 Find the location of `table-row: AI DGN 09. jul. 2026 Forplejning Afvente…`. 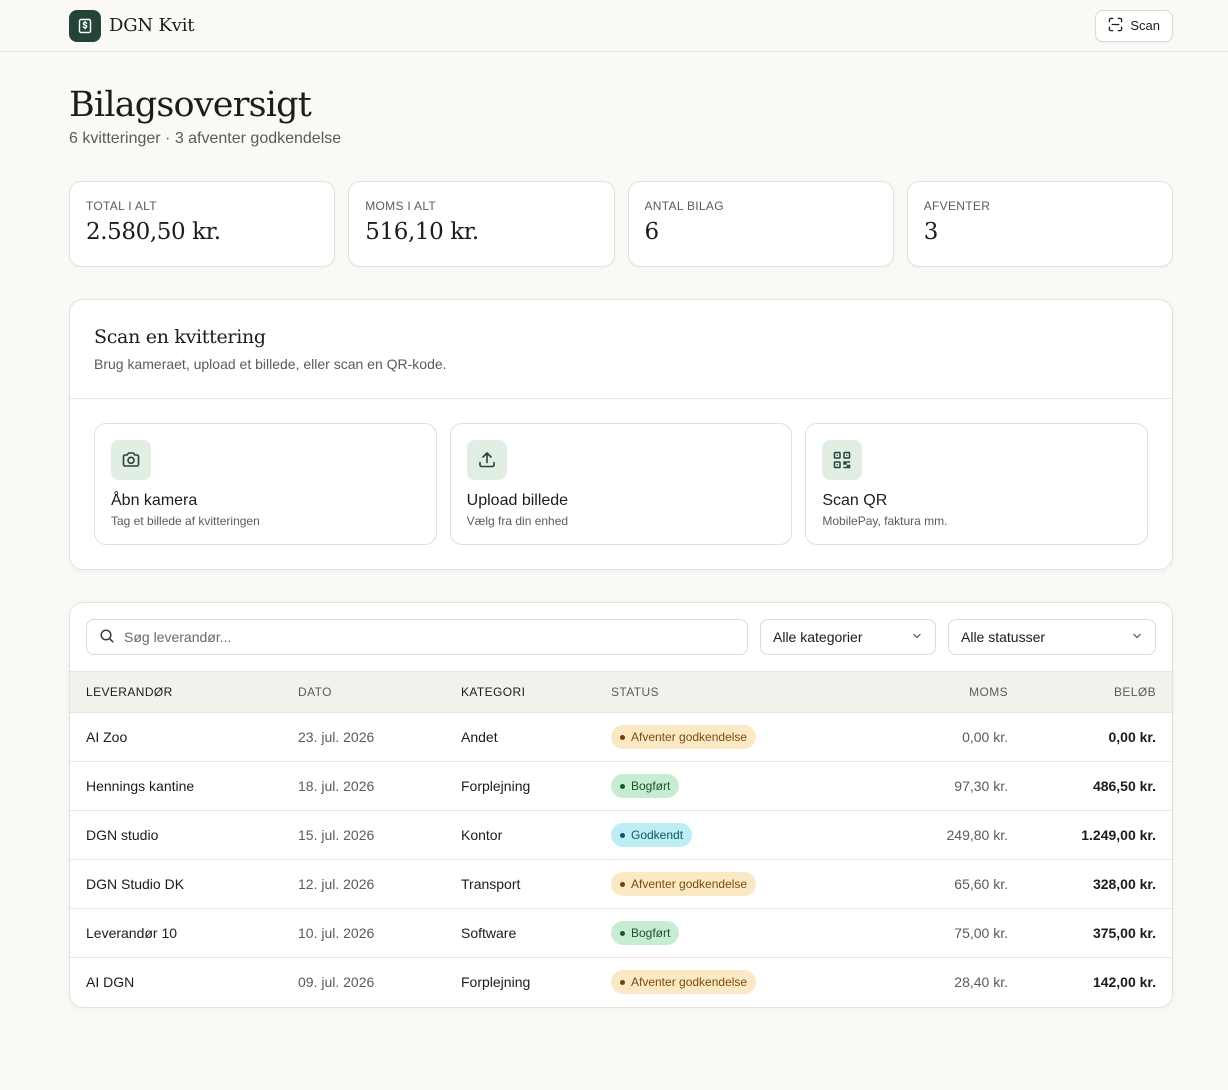

table-row: AI DGN 09. jul. 2026 Forplejning Afvente… is located at coordinates (621, 982).